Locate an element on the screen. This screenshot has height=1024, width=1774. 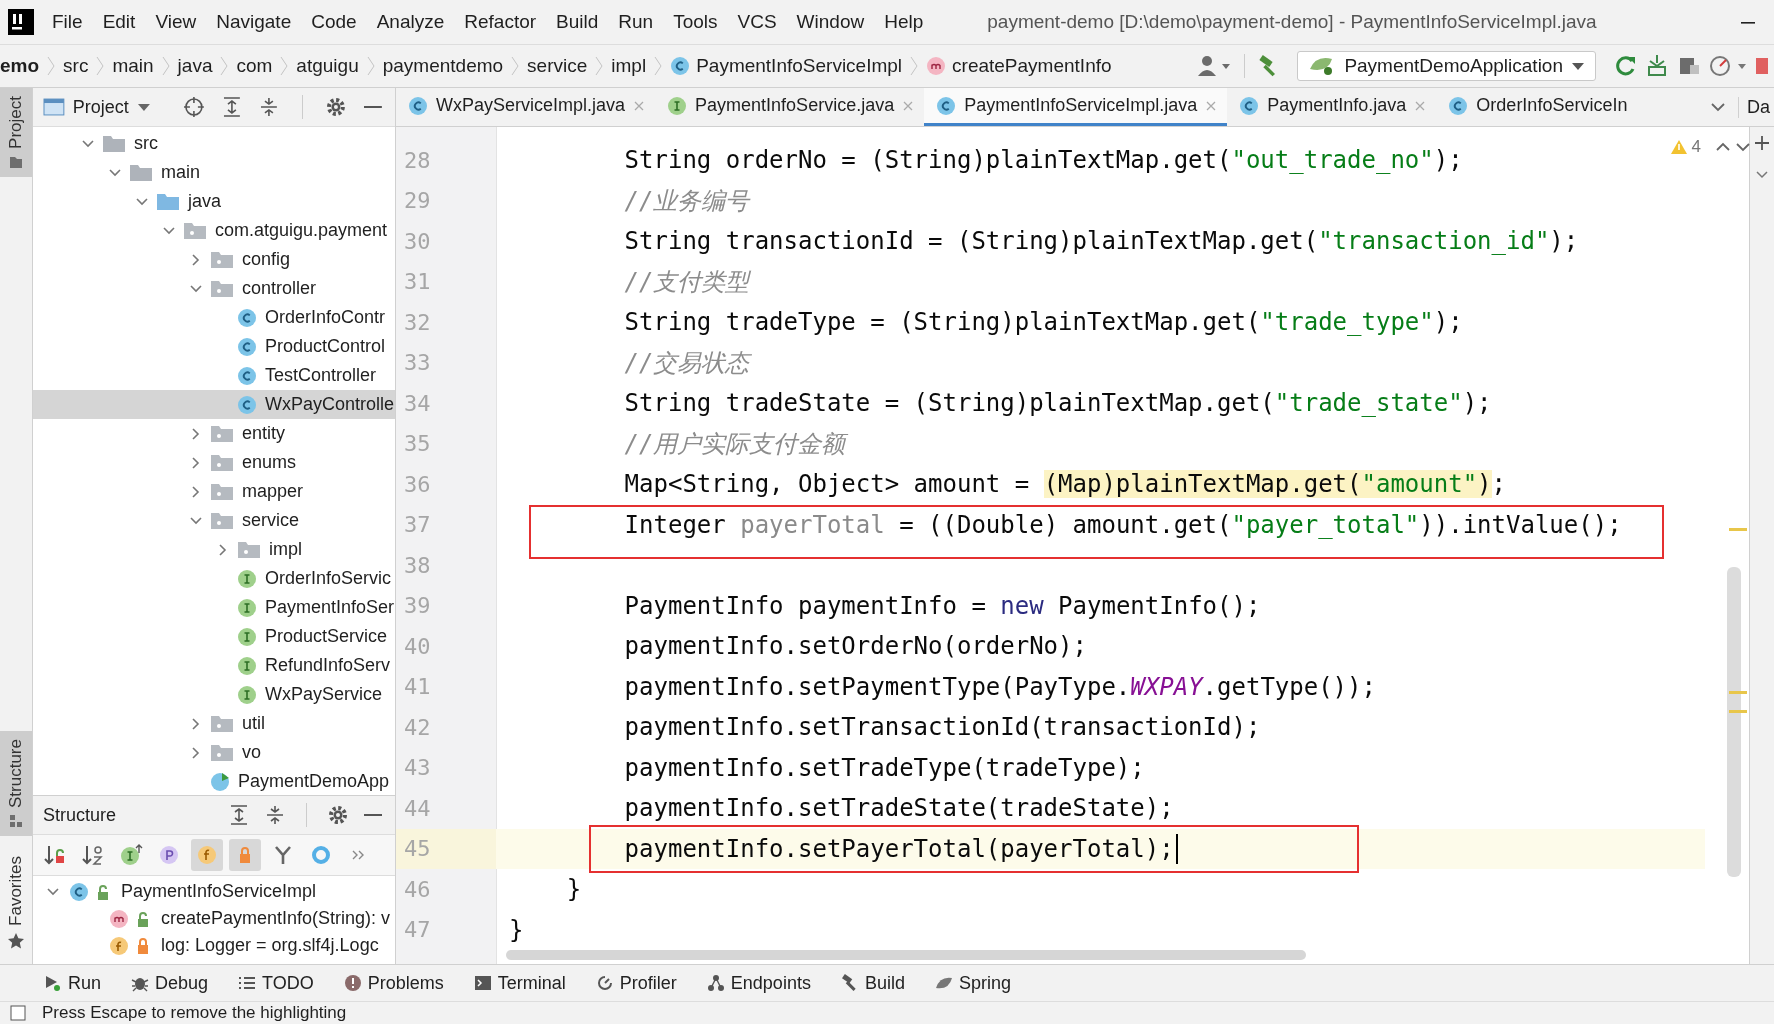
panel-title: Project is located at coordinates (100, 107).